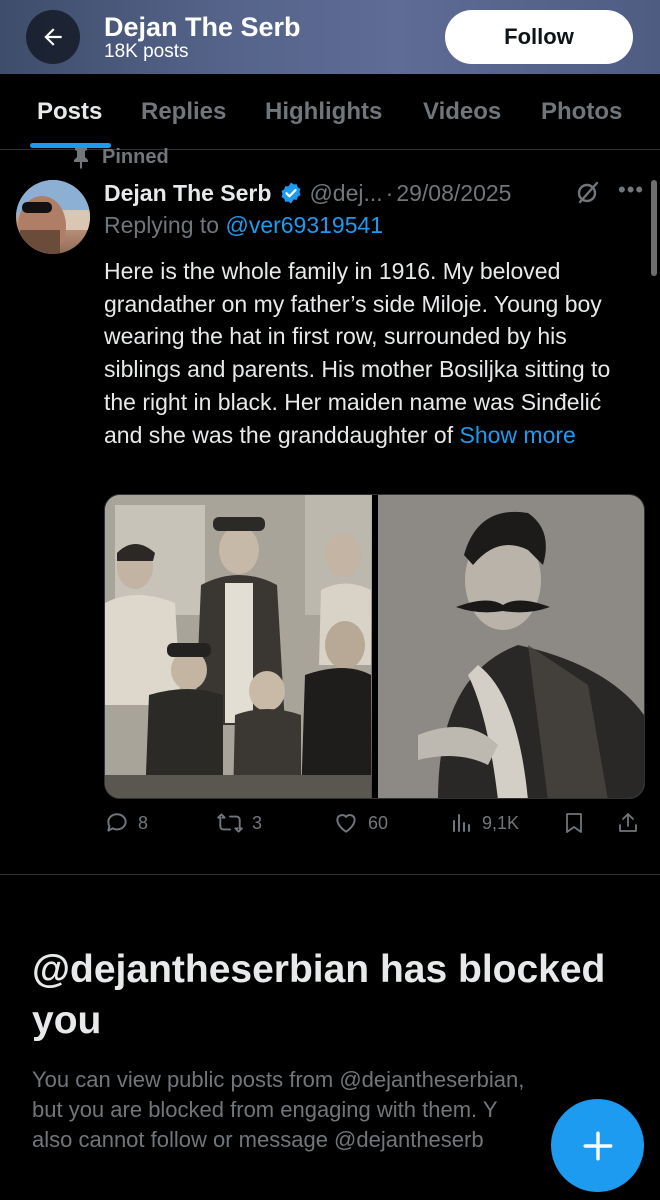 Image resolution: width=660 pixels, height=1200 pixels. I want to click on grok-icon, so click(588, 194).